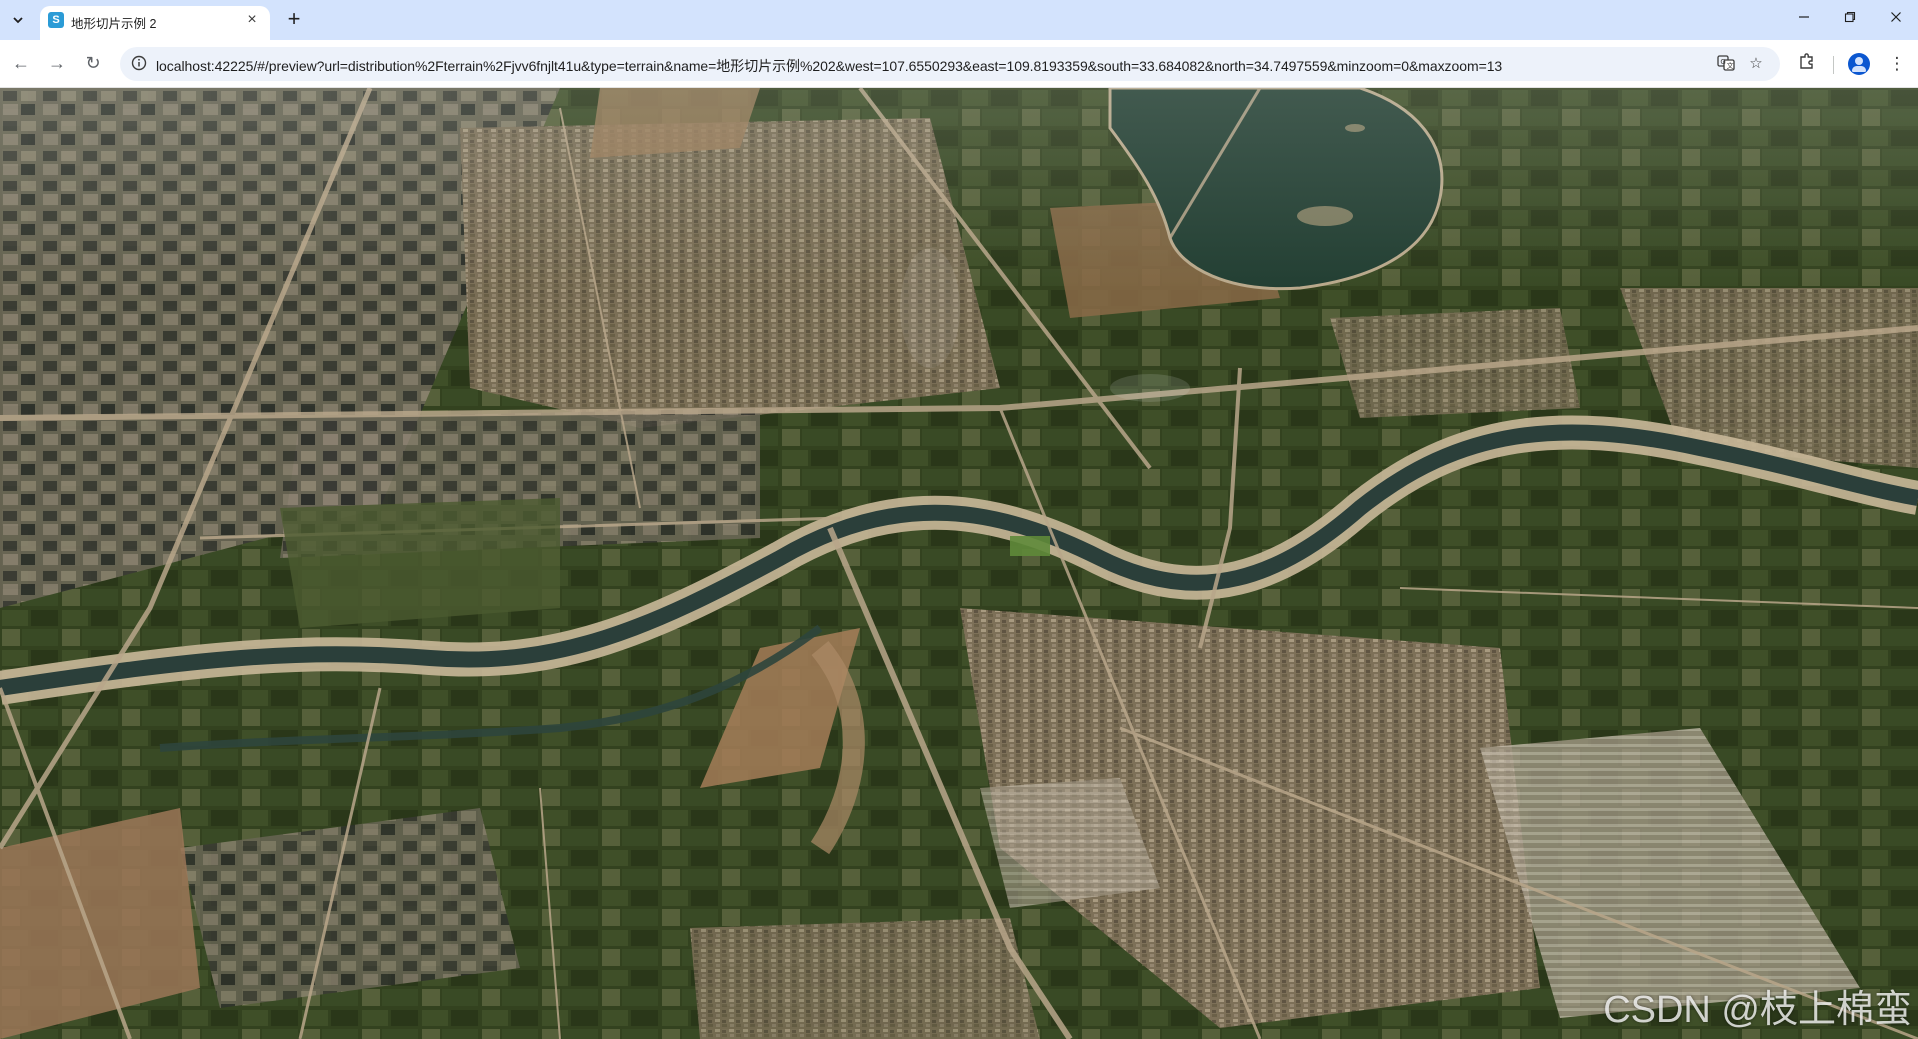  What do you see at coordinates (1897, 64) in the screenshot?
I see `more-menu-icon: ⋮` at bounding box center [1897, 64].